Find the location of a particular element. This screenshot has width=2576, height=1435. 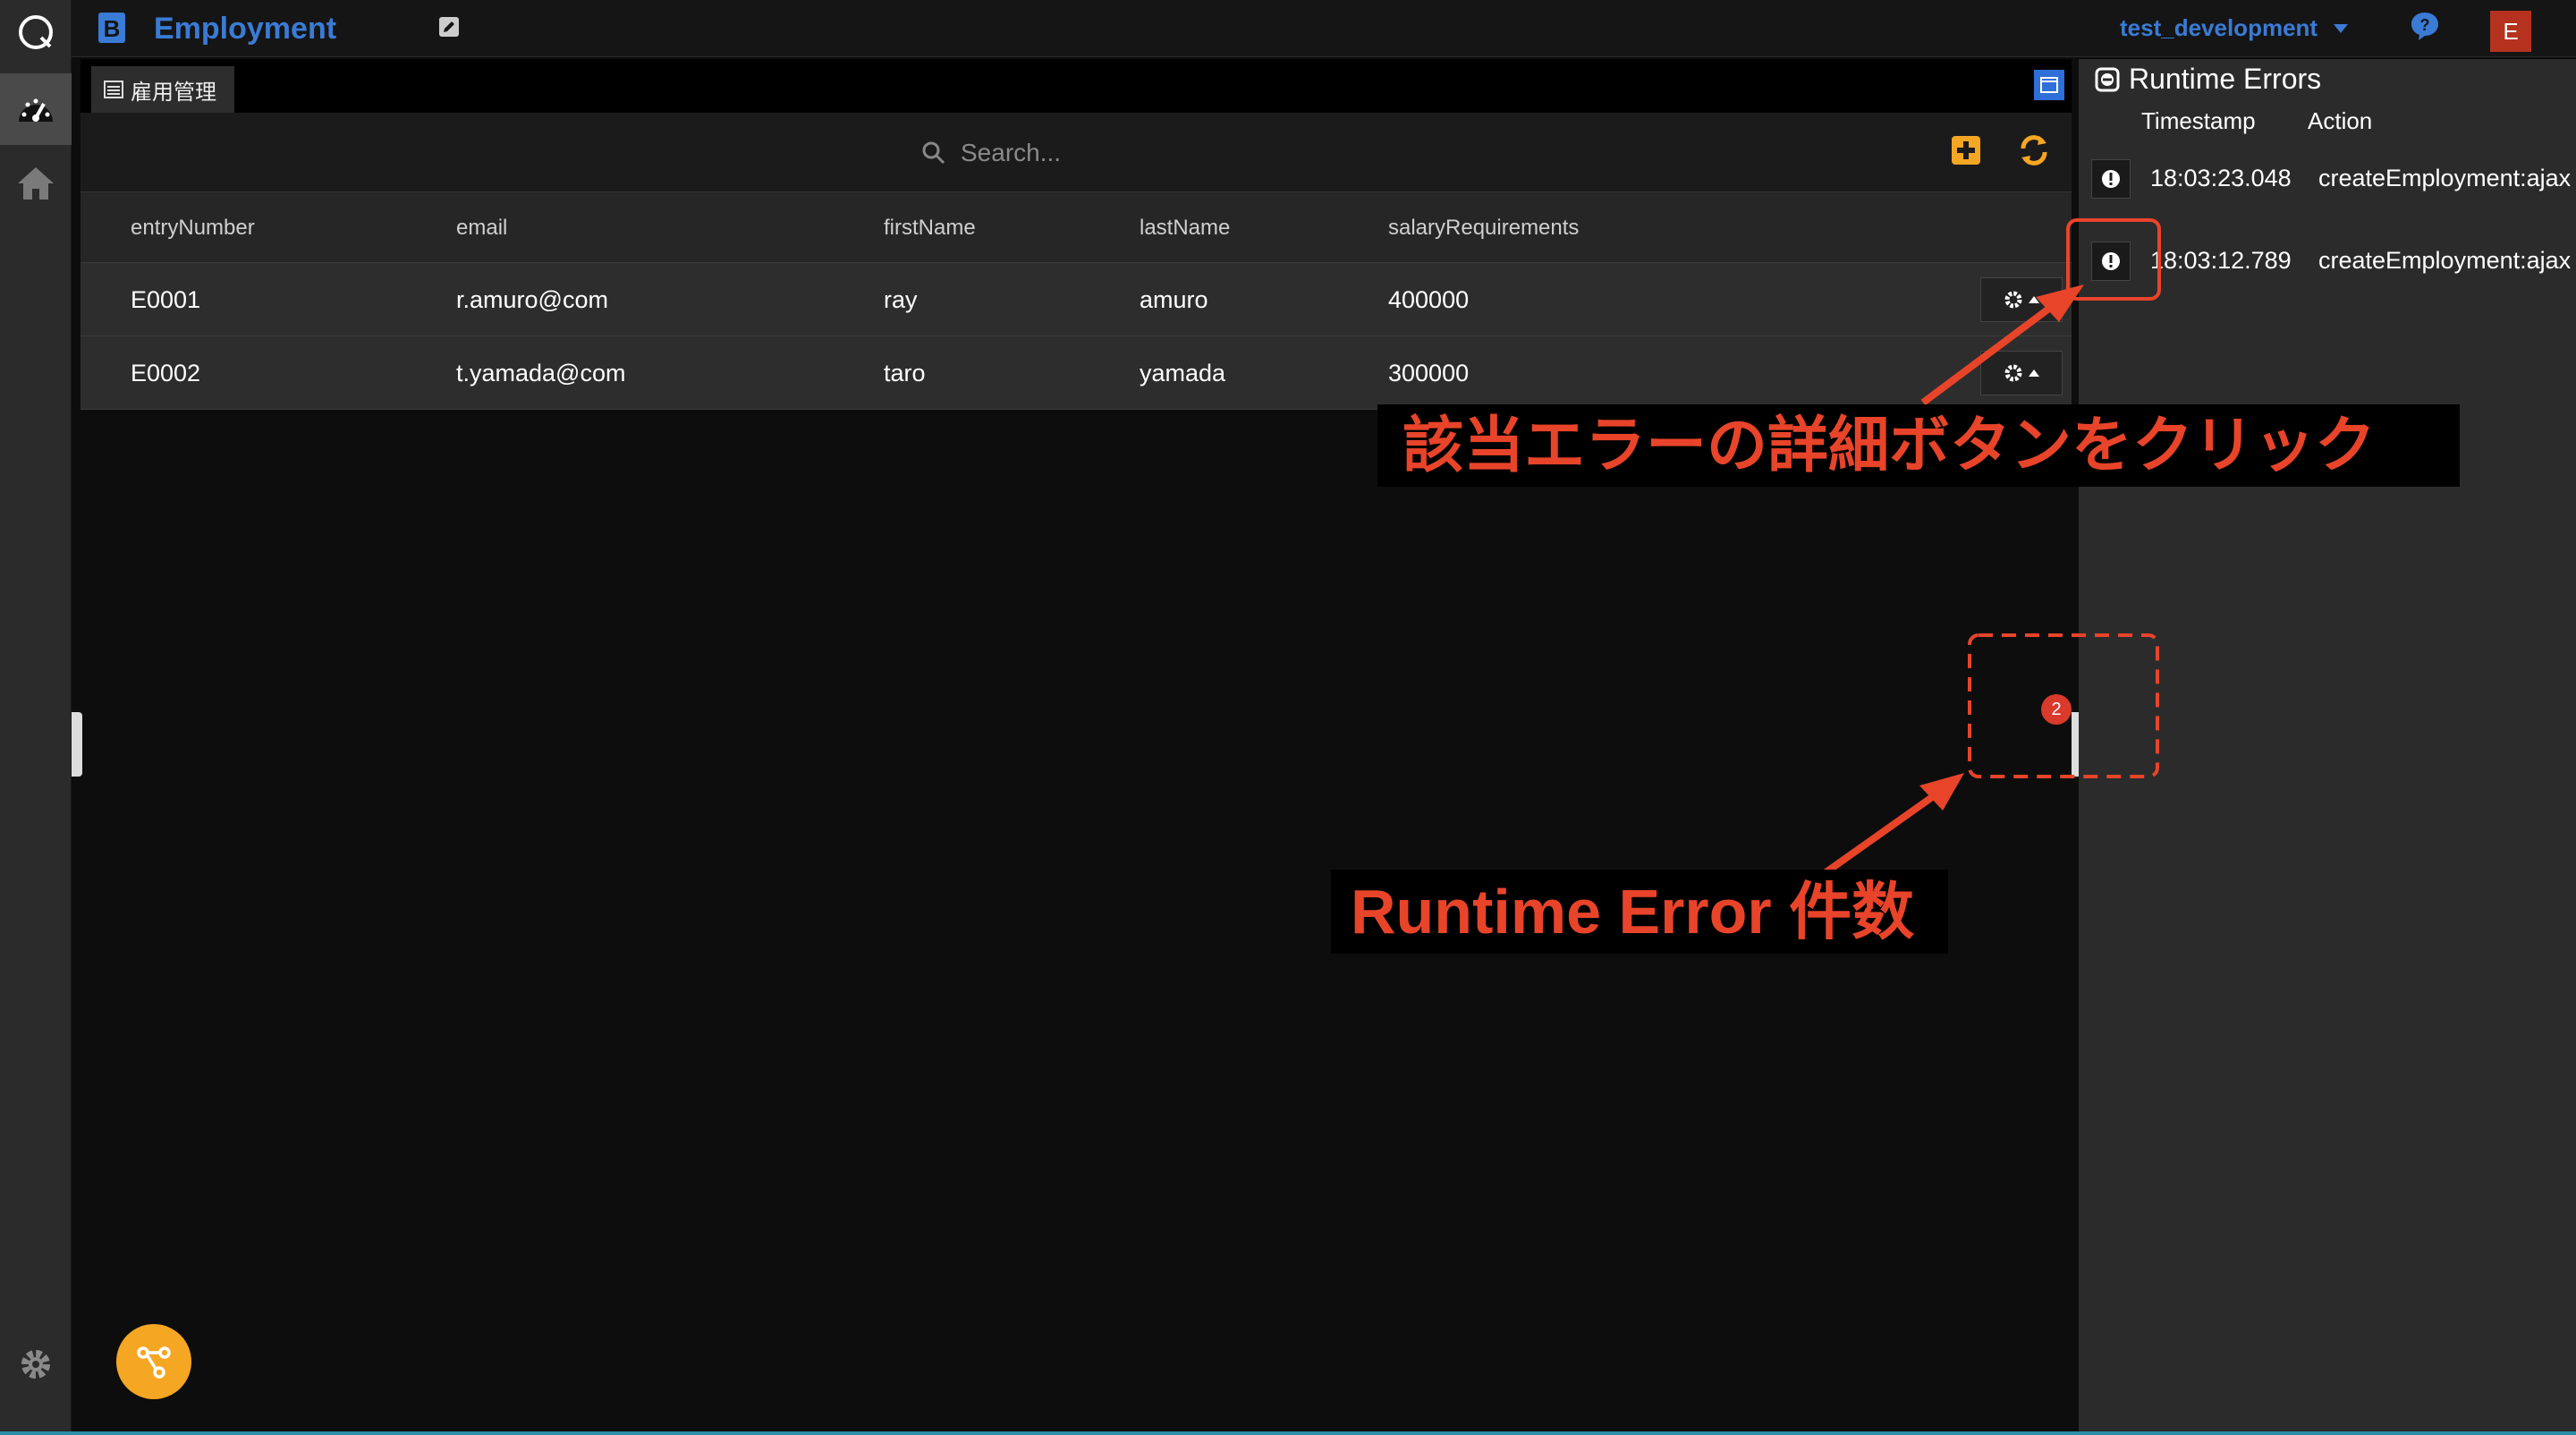

detail-button-callout: 該当エラーの詳細ボタンをクリック is located at coordinates (1918, 445).